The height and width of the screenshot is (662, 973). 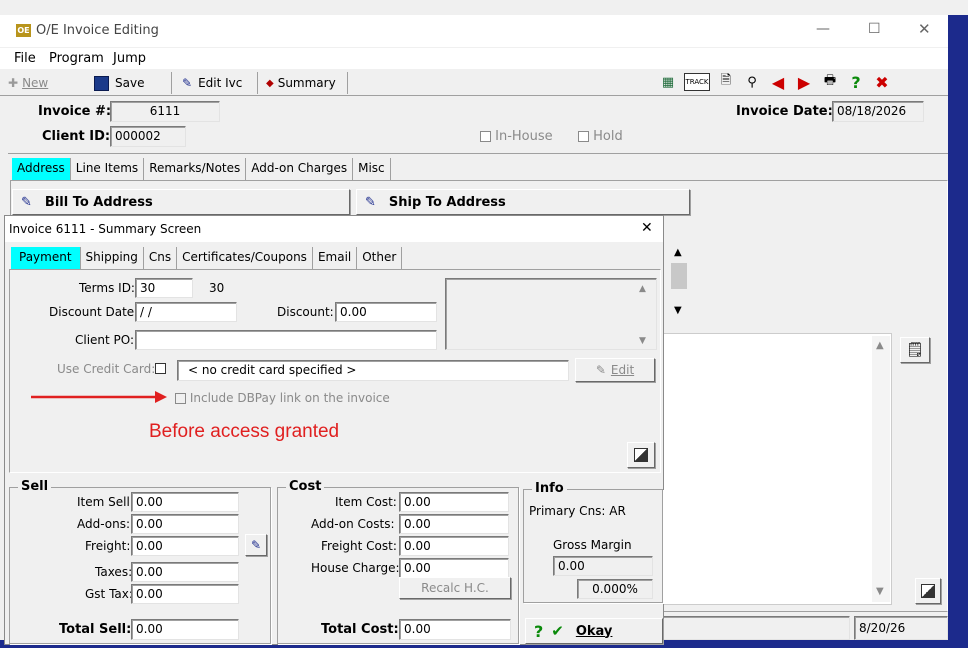 I want to click on menu-file: File, so click(x=25, y=58).